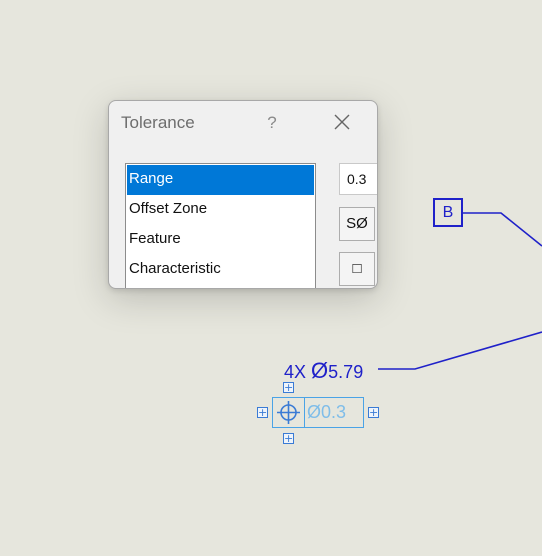  I want to click on handle-right: +, so click(373, 412).